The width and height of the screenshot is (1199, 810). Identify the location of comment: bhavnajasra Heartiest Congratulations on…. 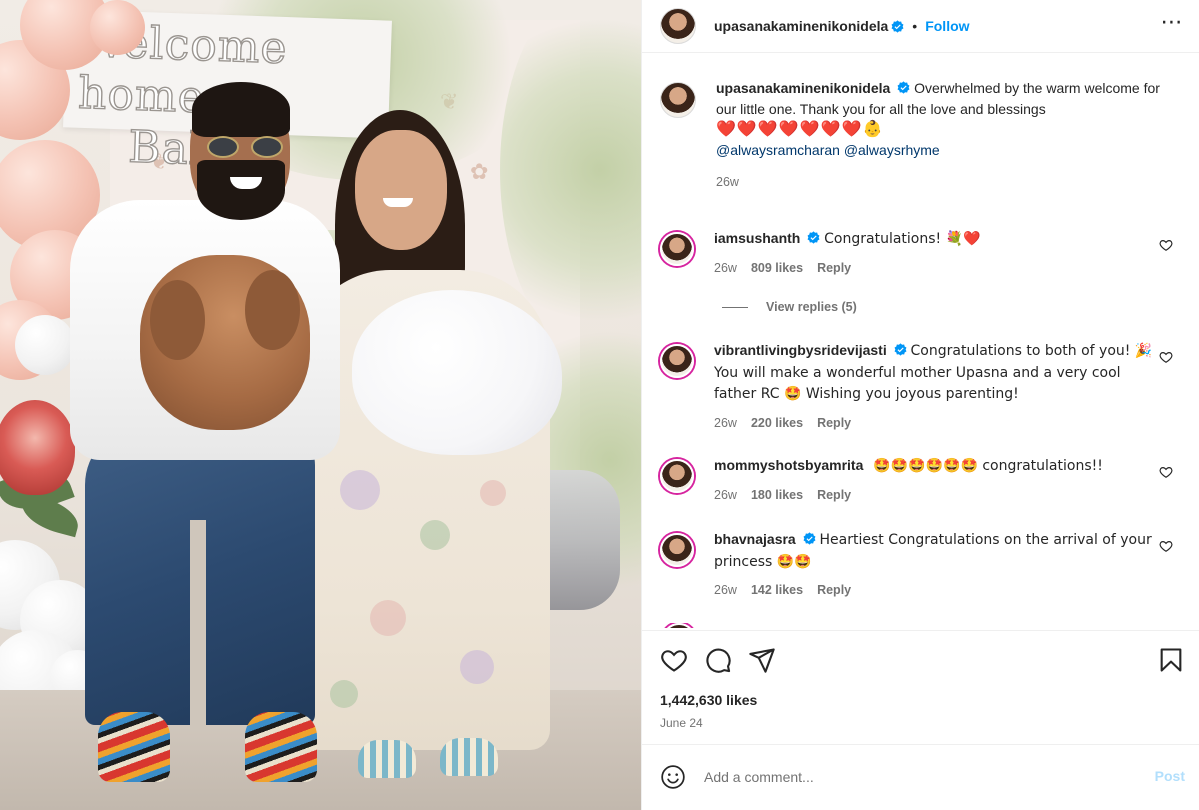
(922, 565).